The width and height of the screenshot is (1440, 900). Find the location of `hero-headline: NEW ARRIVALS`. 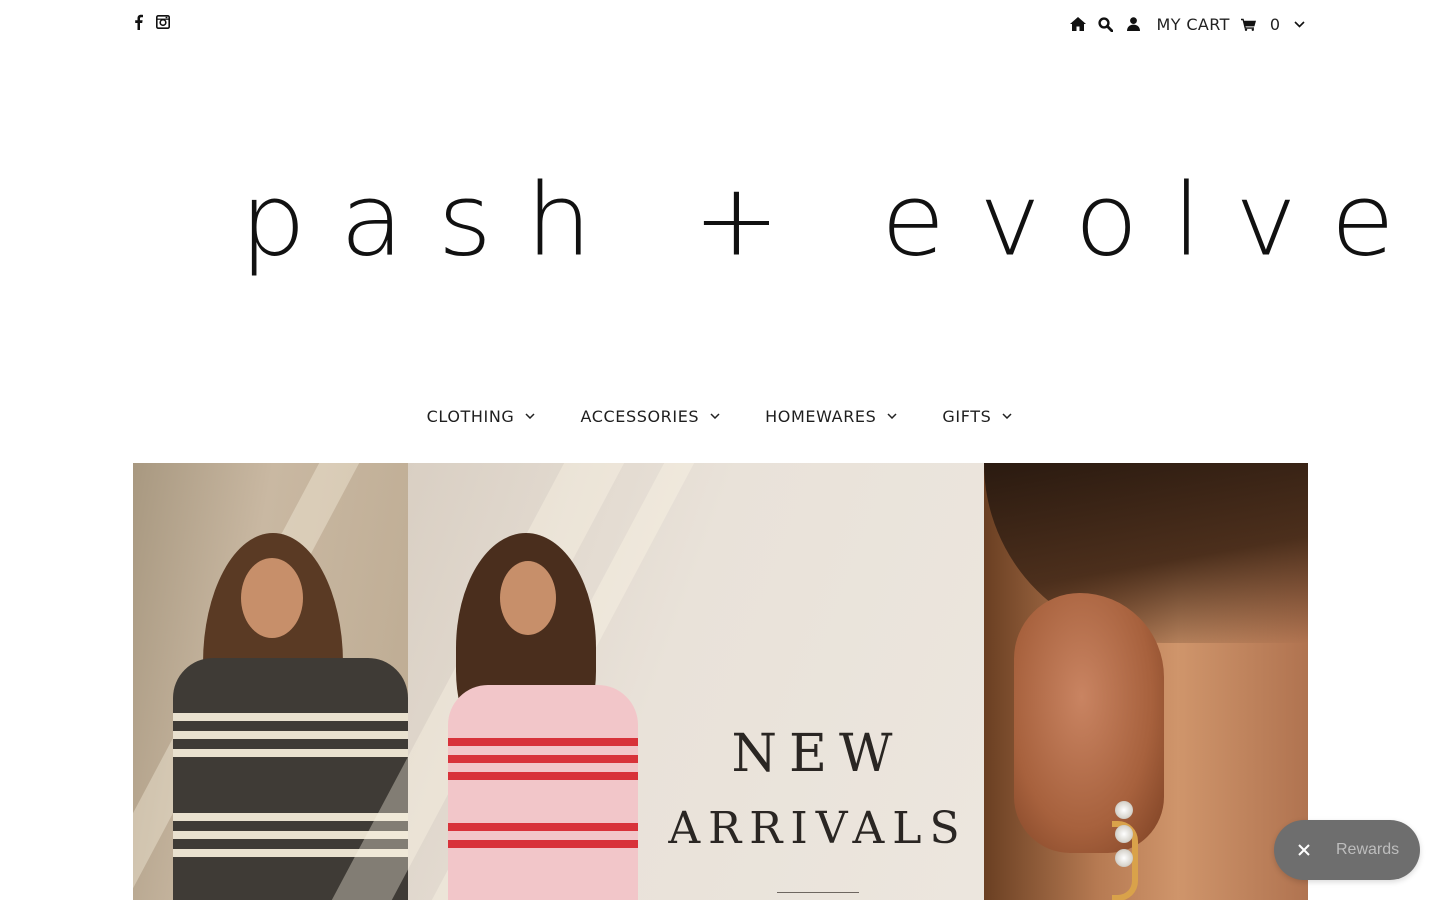

hero-headline: NEW ARRIVALS is located at coordinates (818, 805).